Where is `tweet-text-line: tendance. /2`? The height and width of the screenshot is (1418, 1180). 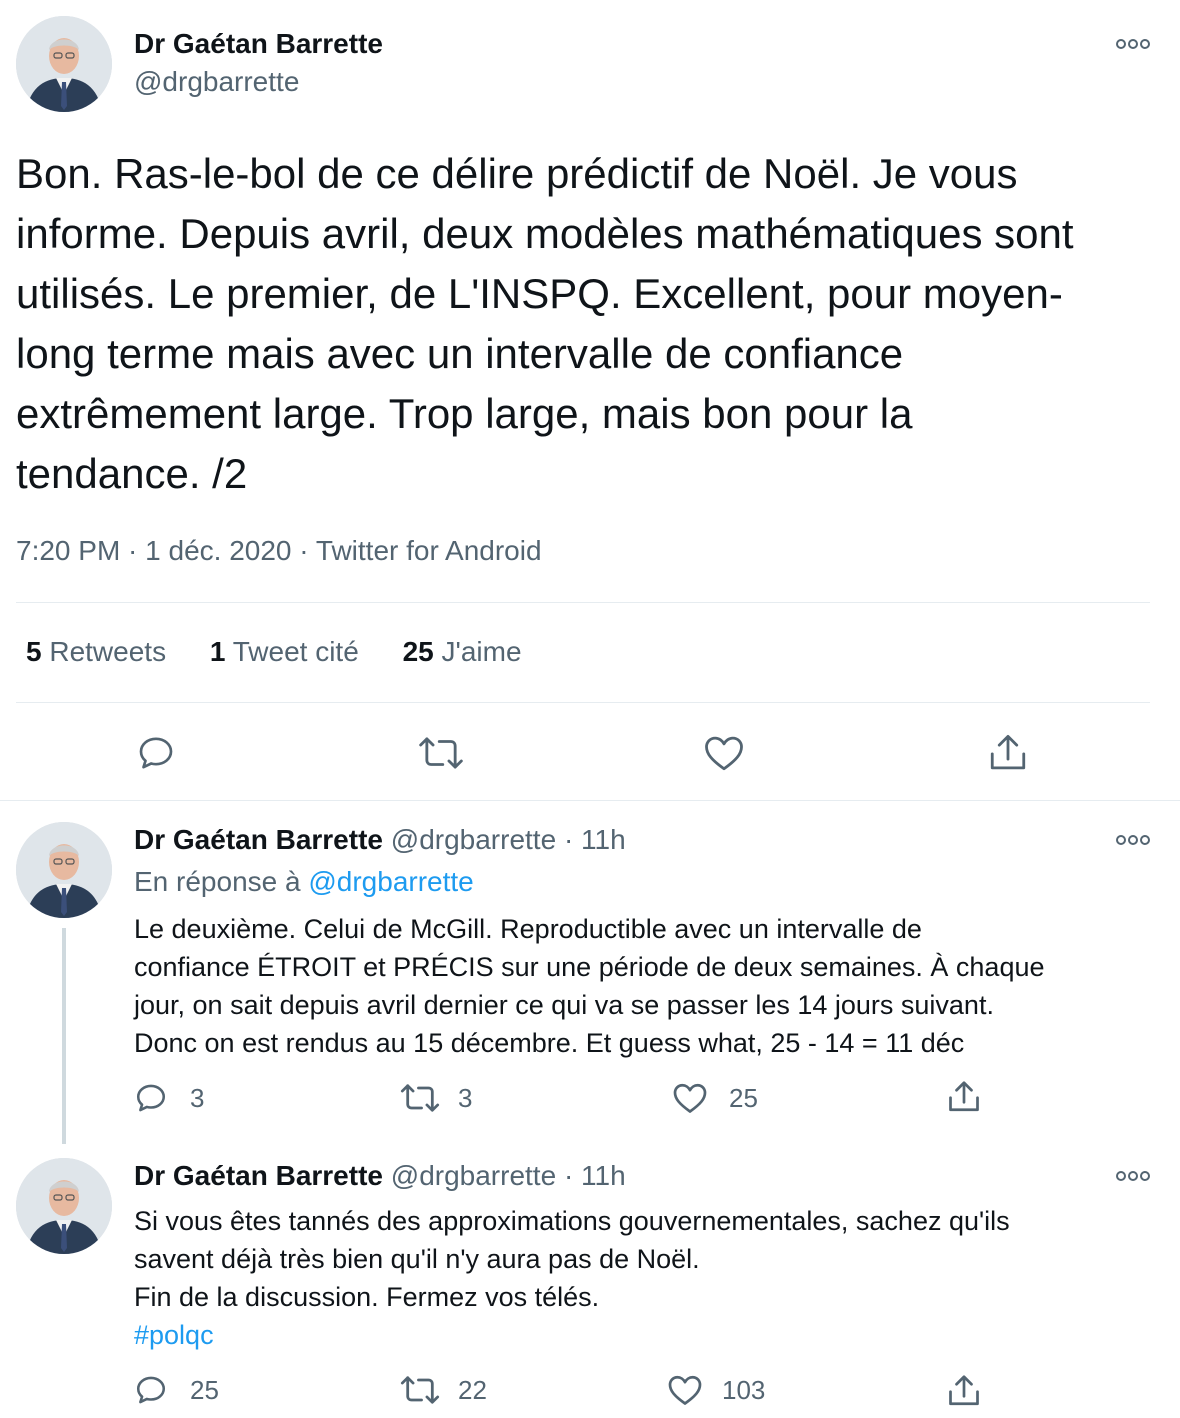
tweet-text-line: tendance. /2 is located at coordinates (132, 473).